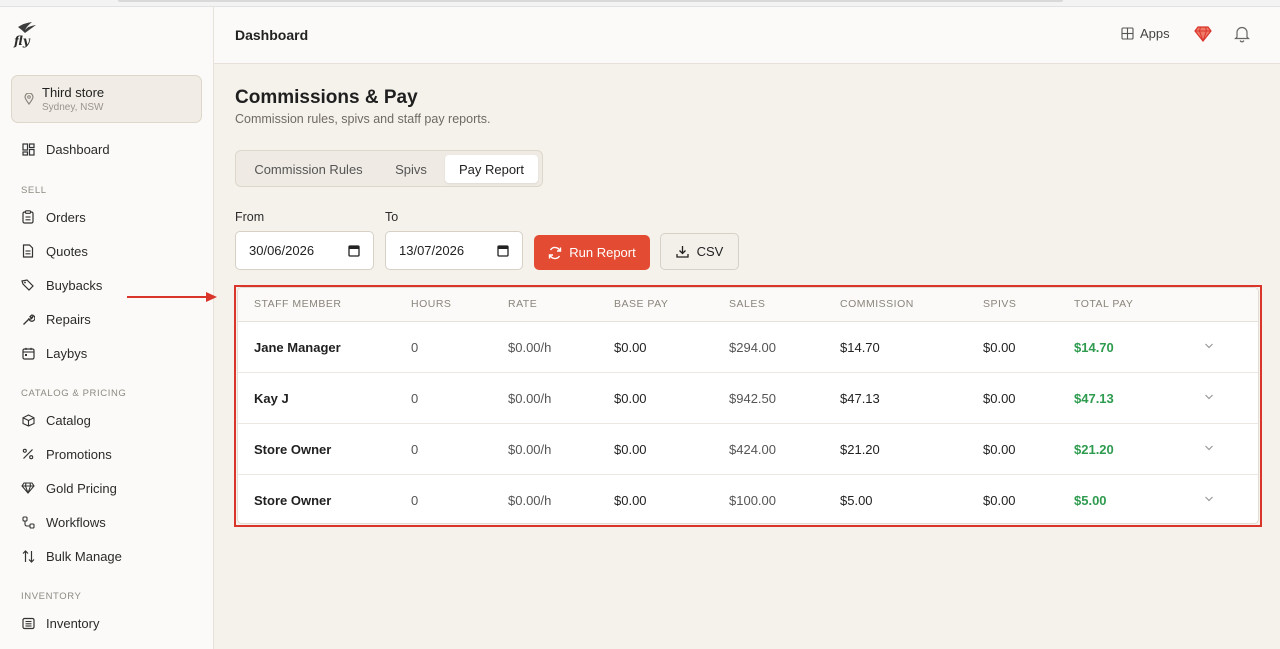 This screenshot has width=1280, height=649. I want to click on cell-staff: Jane Manager, so click(297, 347).